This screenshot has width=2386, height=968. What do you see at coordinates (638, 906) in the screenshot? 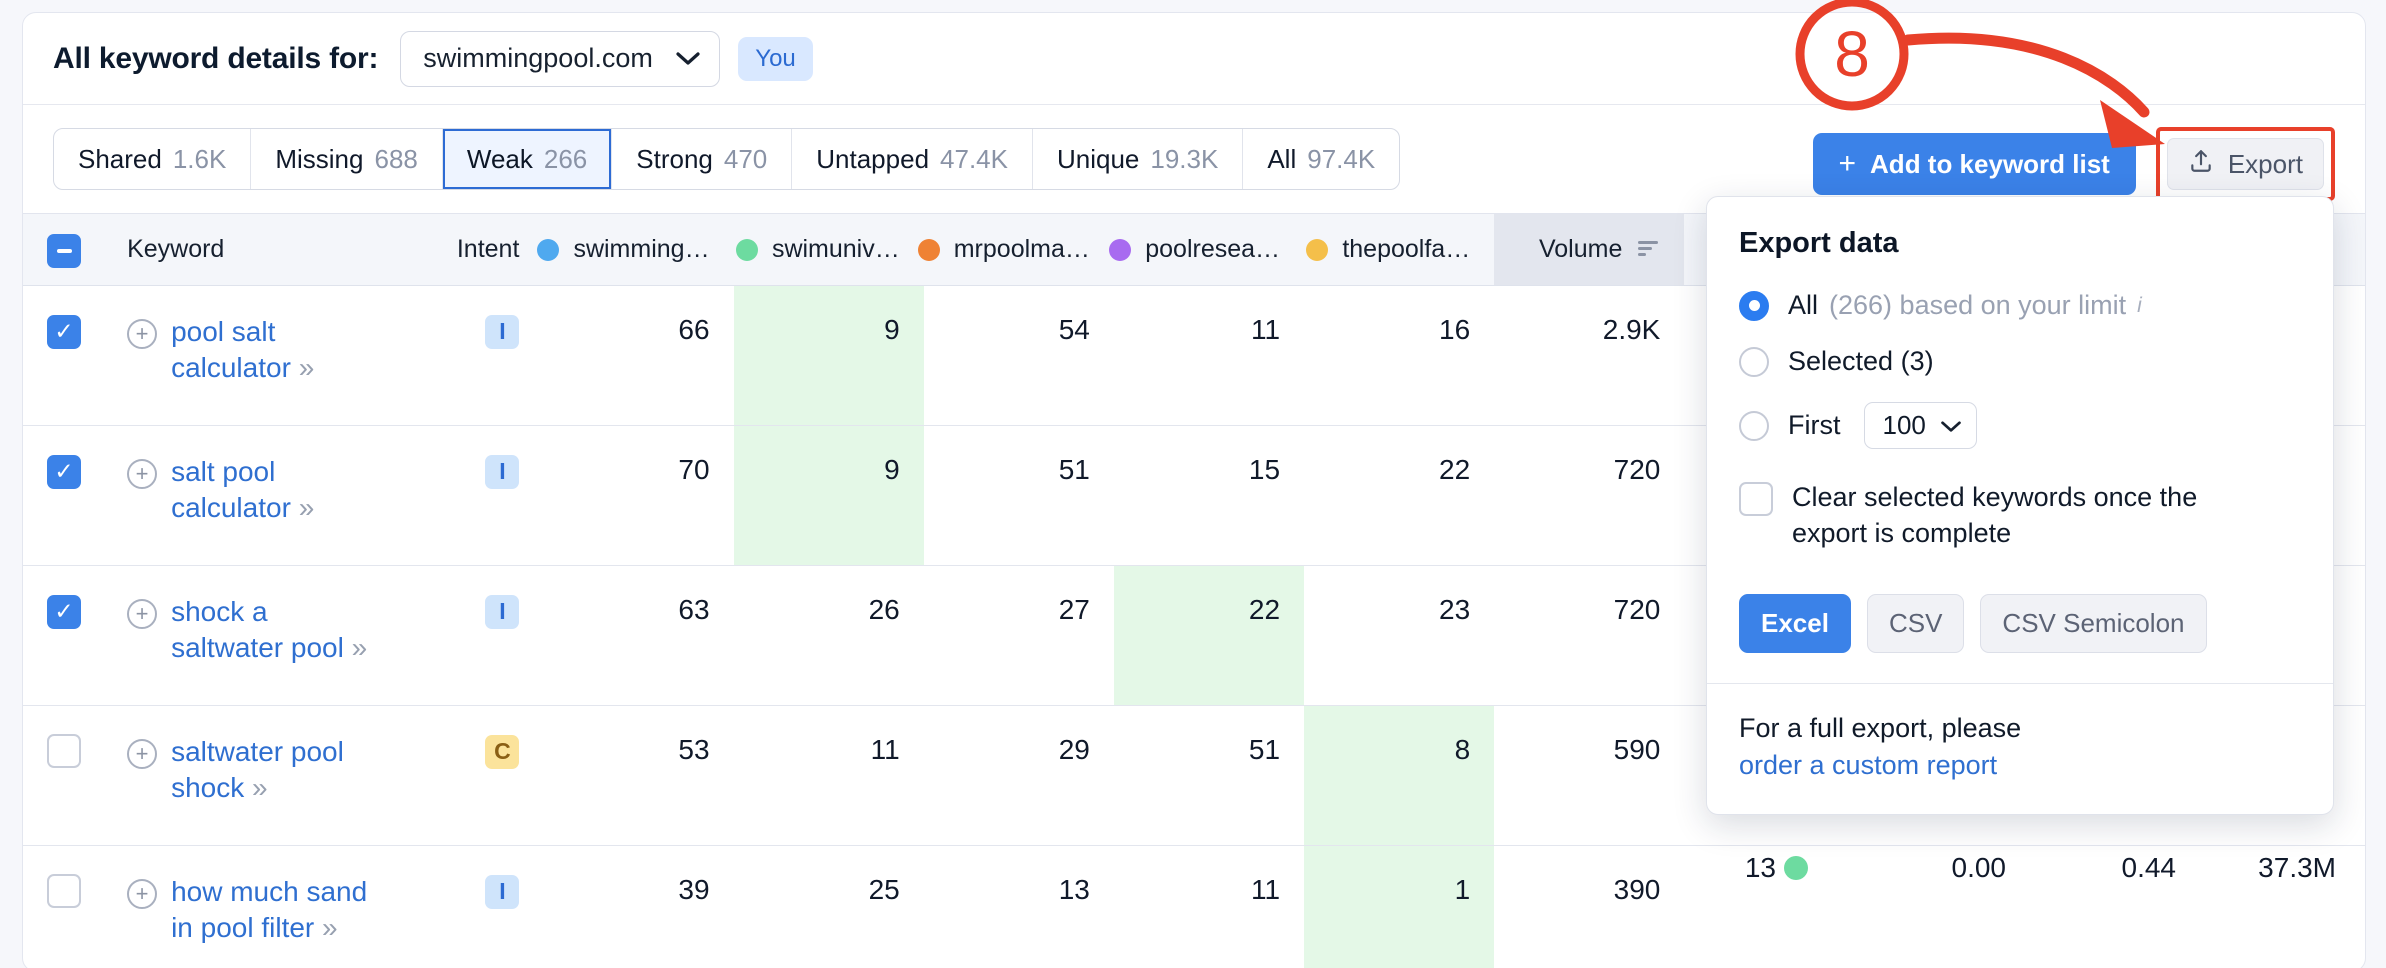
I see `row-domain-1-cell: 39` at bounding box center [638, 906].